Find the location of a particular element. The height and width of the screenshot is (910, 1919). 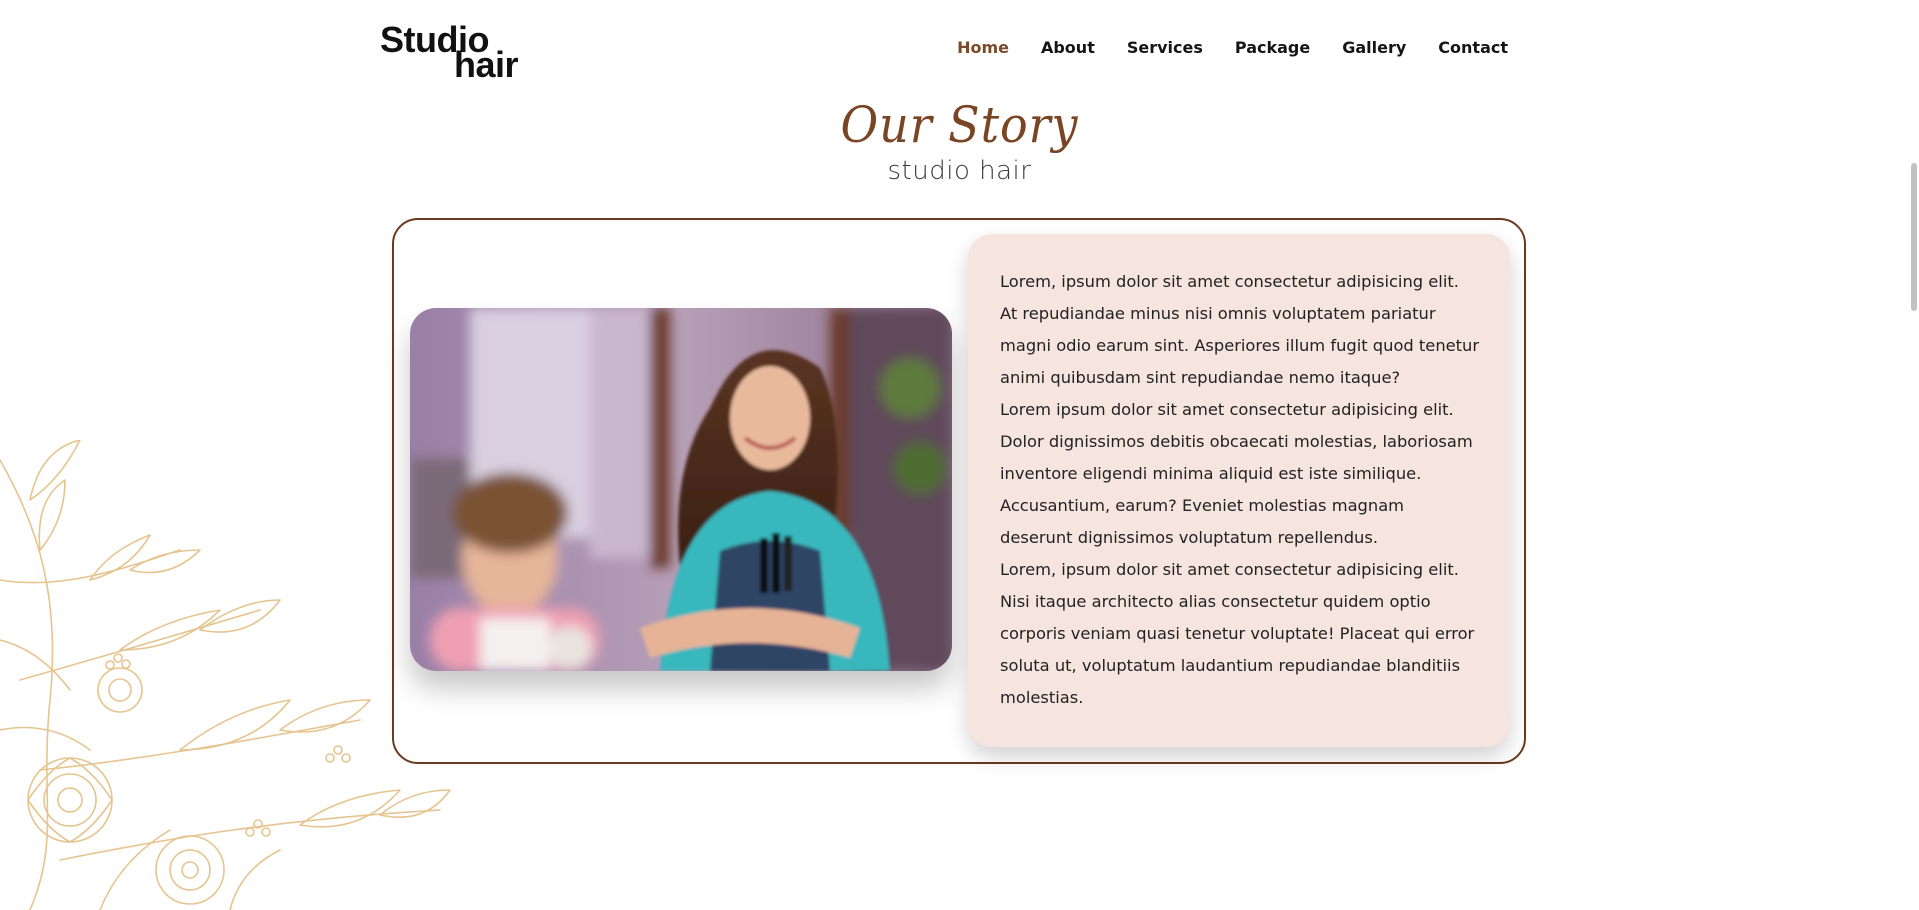

nav-package: Package is located at coordinates (1272, 47).